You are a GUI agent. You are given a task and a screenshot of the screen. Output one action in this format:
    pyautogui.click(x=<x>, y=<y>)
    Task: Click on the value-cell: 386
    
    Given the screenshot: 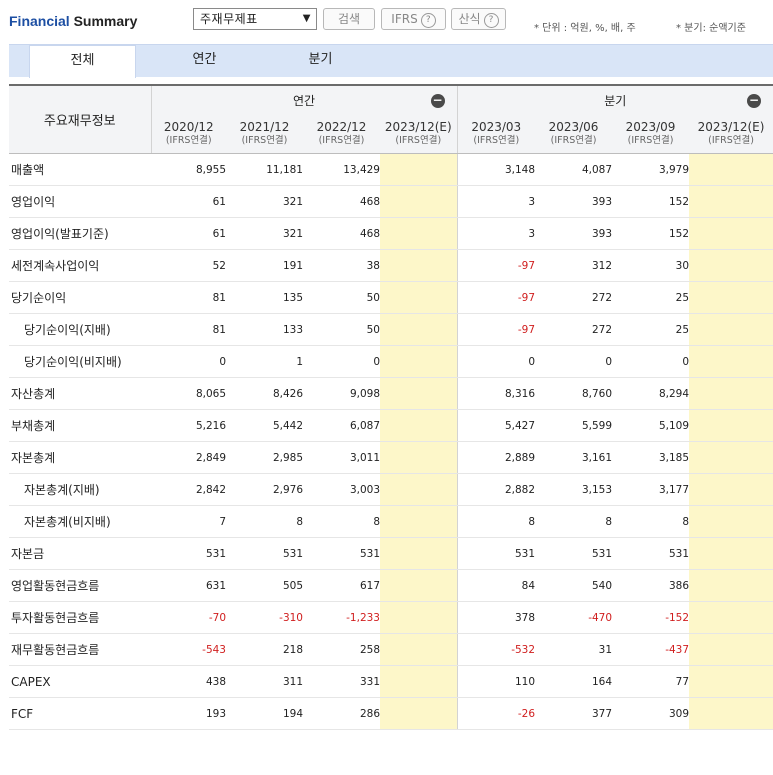 What is the action you would take?
    pyautogui.click(x=651, y=585)
    